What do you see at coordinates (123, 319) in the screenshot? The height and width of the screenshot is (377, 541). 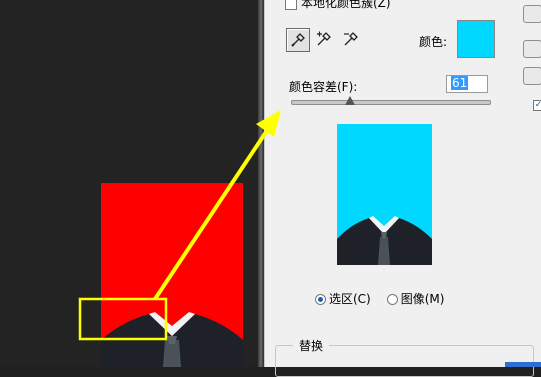 I see `annotation-box` at bounding box center [123, 319].